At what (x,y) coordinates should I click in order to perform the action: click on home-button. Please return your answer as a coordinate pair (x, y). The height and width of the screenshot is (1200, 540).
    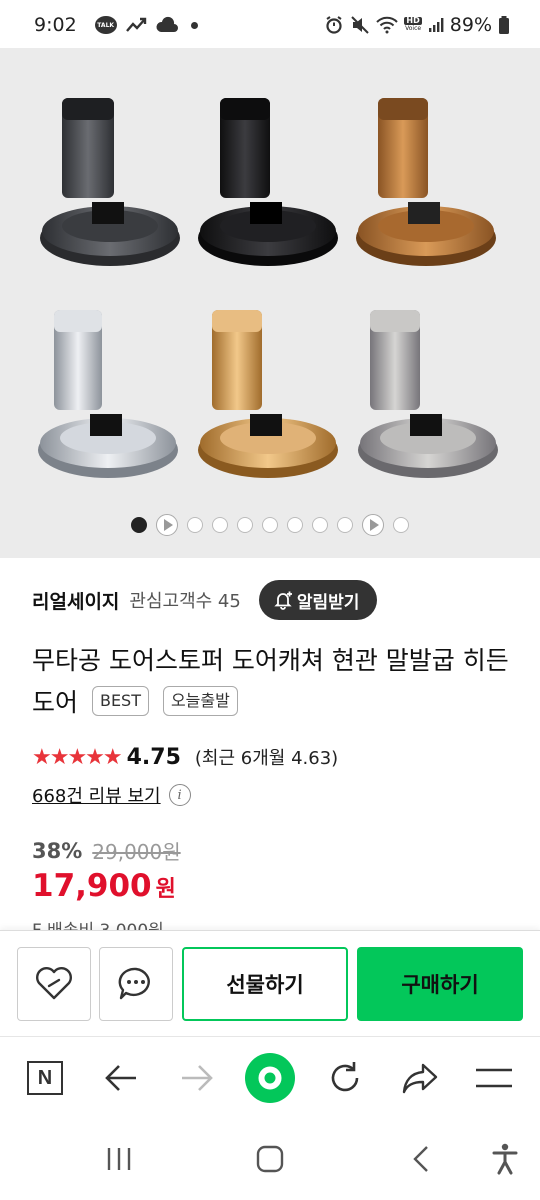
    Looking at the image, I should click on (270, 1159).